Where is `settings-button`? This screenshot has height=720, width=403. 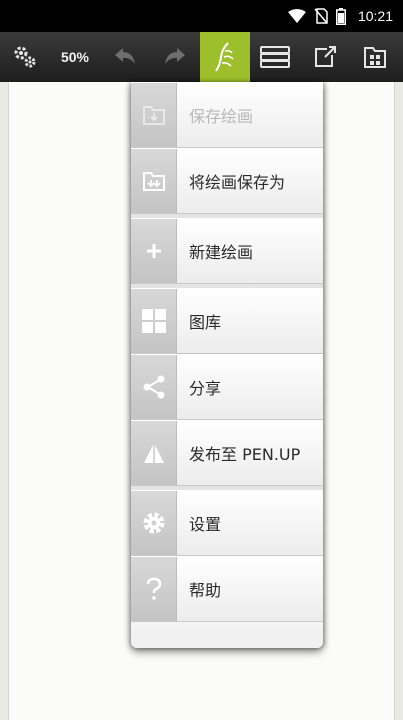 settings-button is located at coordinates (25, 57).